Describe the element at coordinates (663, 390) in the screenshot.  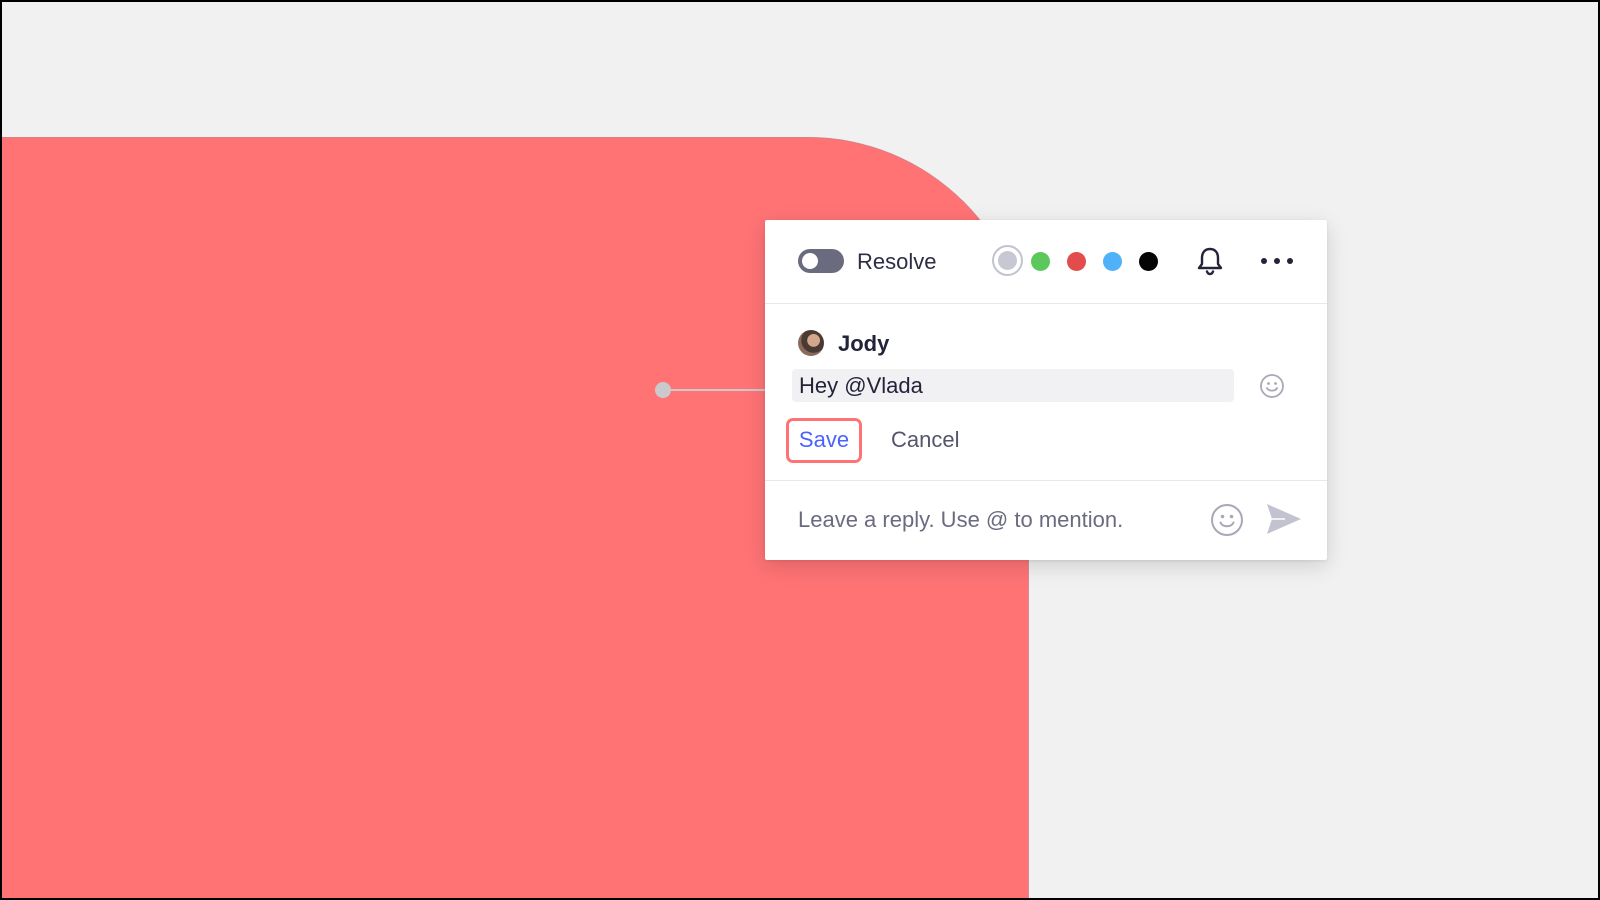
I see `comment-anchor-dot` at that location.